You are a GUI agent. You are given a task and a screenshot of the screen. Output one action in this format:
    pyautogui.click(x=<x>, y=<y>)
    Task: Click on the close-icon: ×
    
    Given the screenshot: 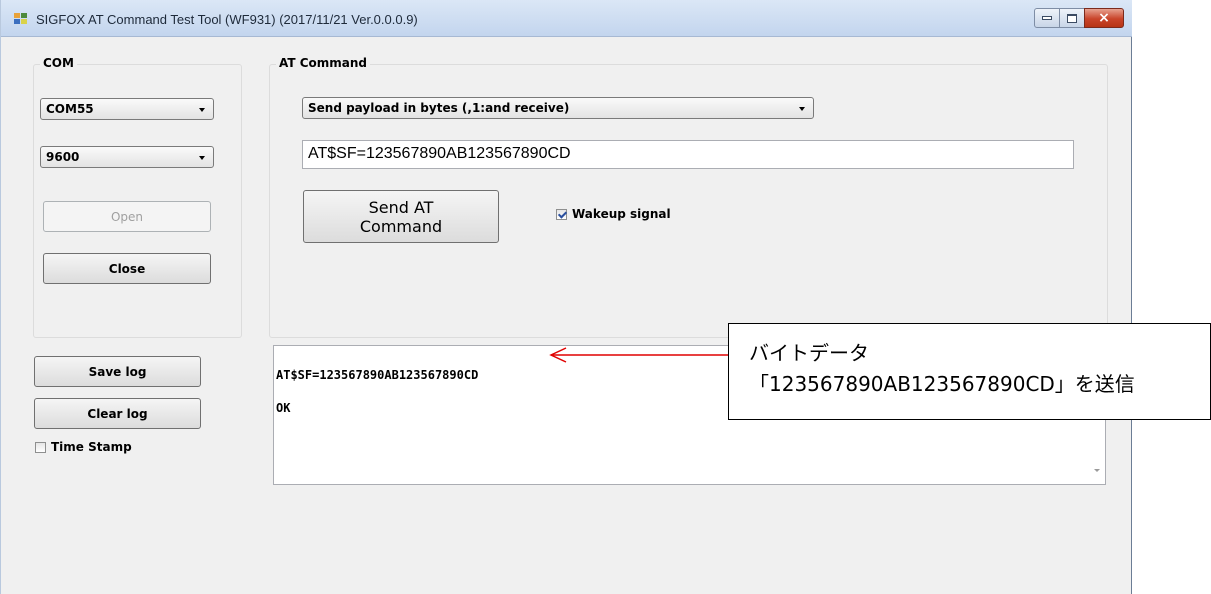 What is the action you would take?
    pyautogui.click(x=1104, y=18)
    